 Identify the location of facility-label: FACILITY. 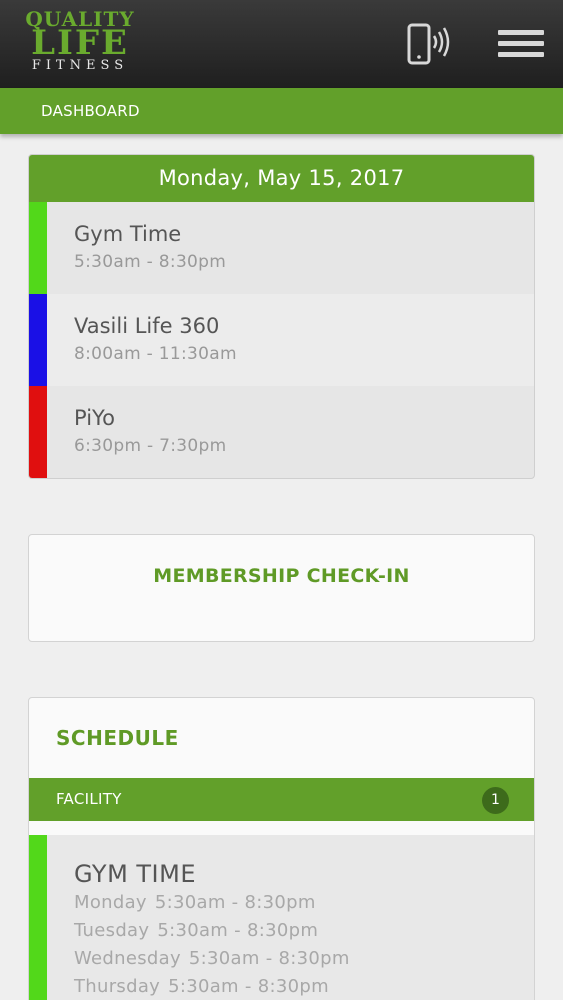
(89, 799).